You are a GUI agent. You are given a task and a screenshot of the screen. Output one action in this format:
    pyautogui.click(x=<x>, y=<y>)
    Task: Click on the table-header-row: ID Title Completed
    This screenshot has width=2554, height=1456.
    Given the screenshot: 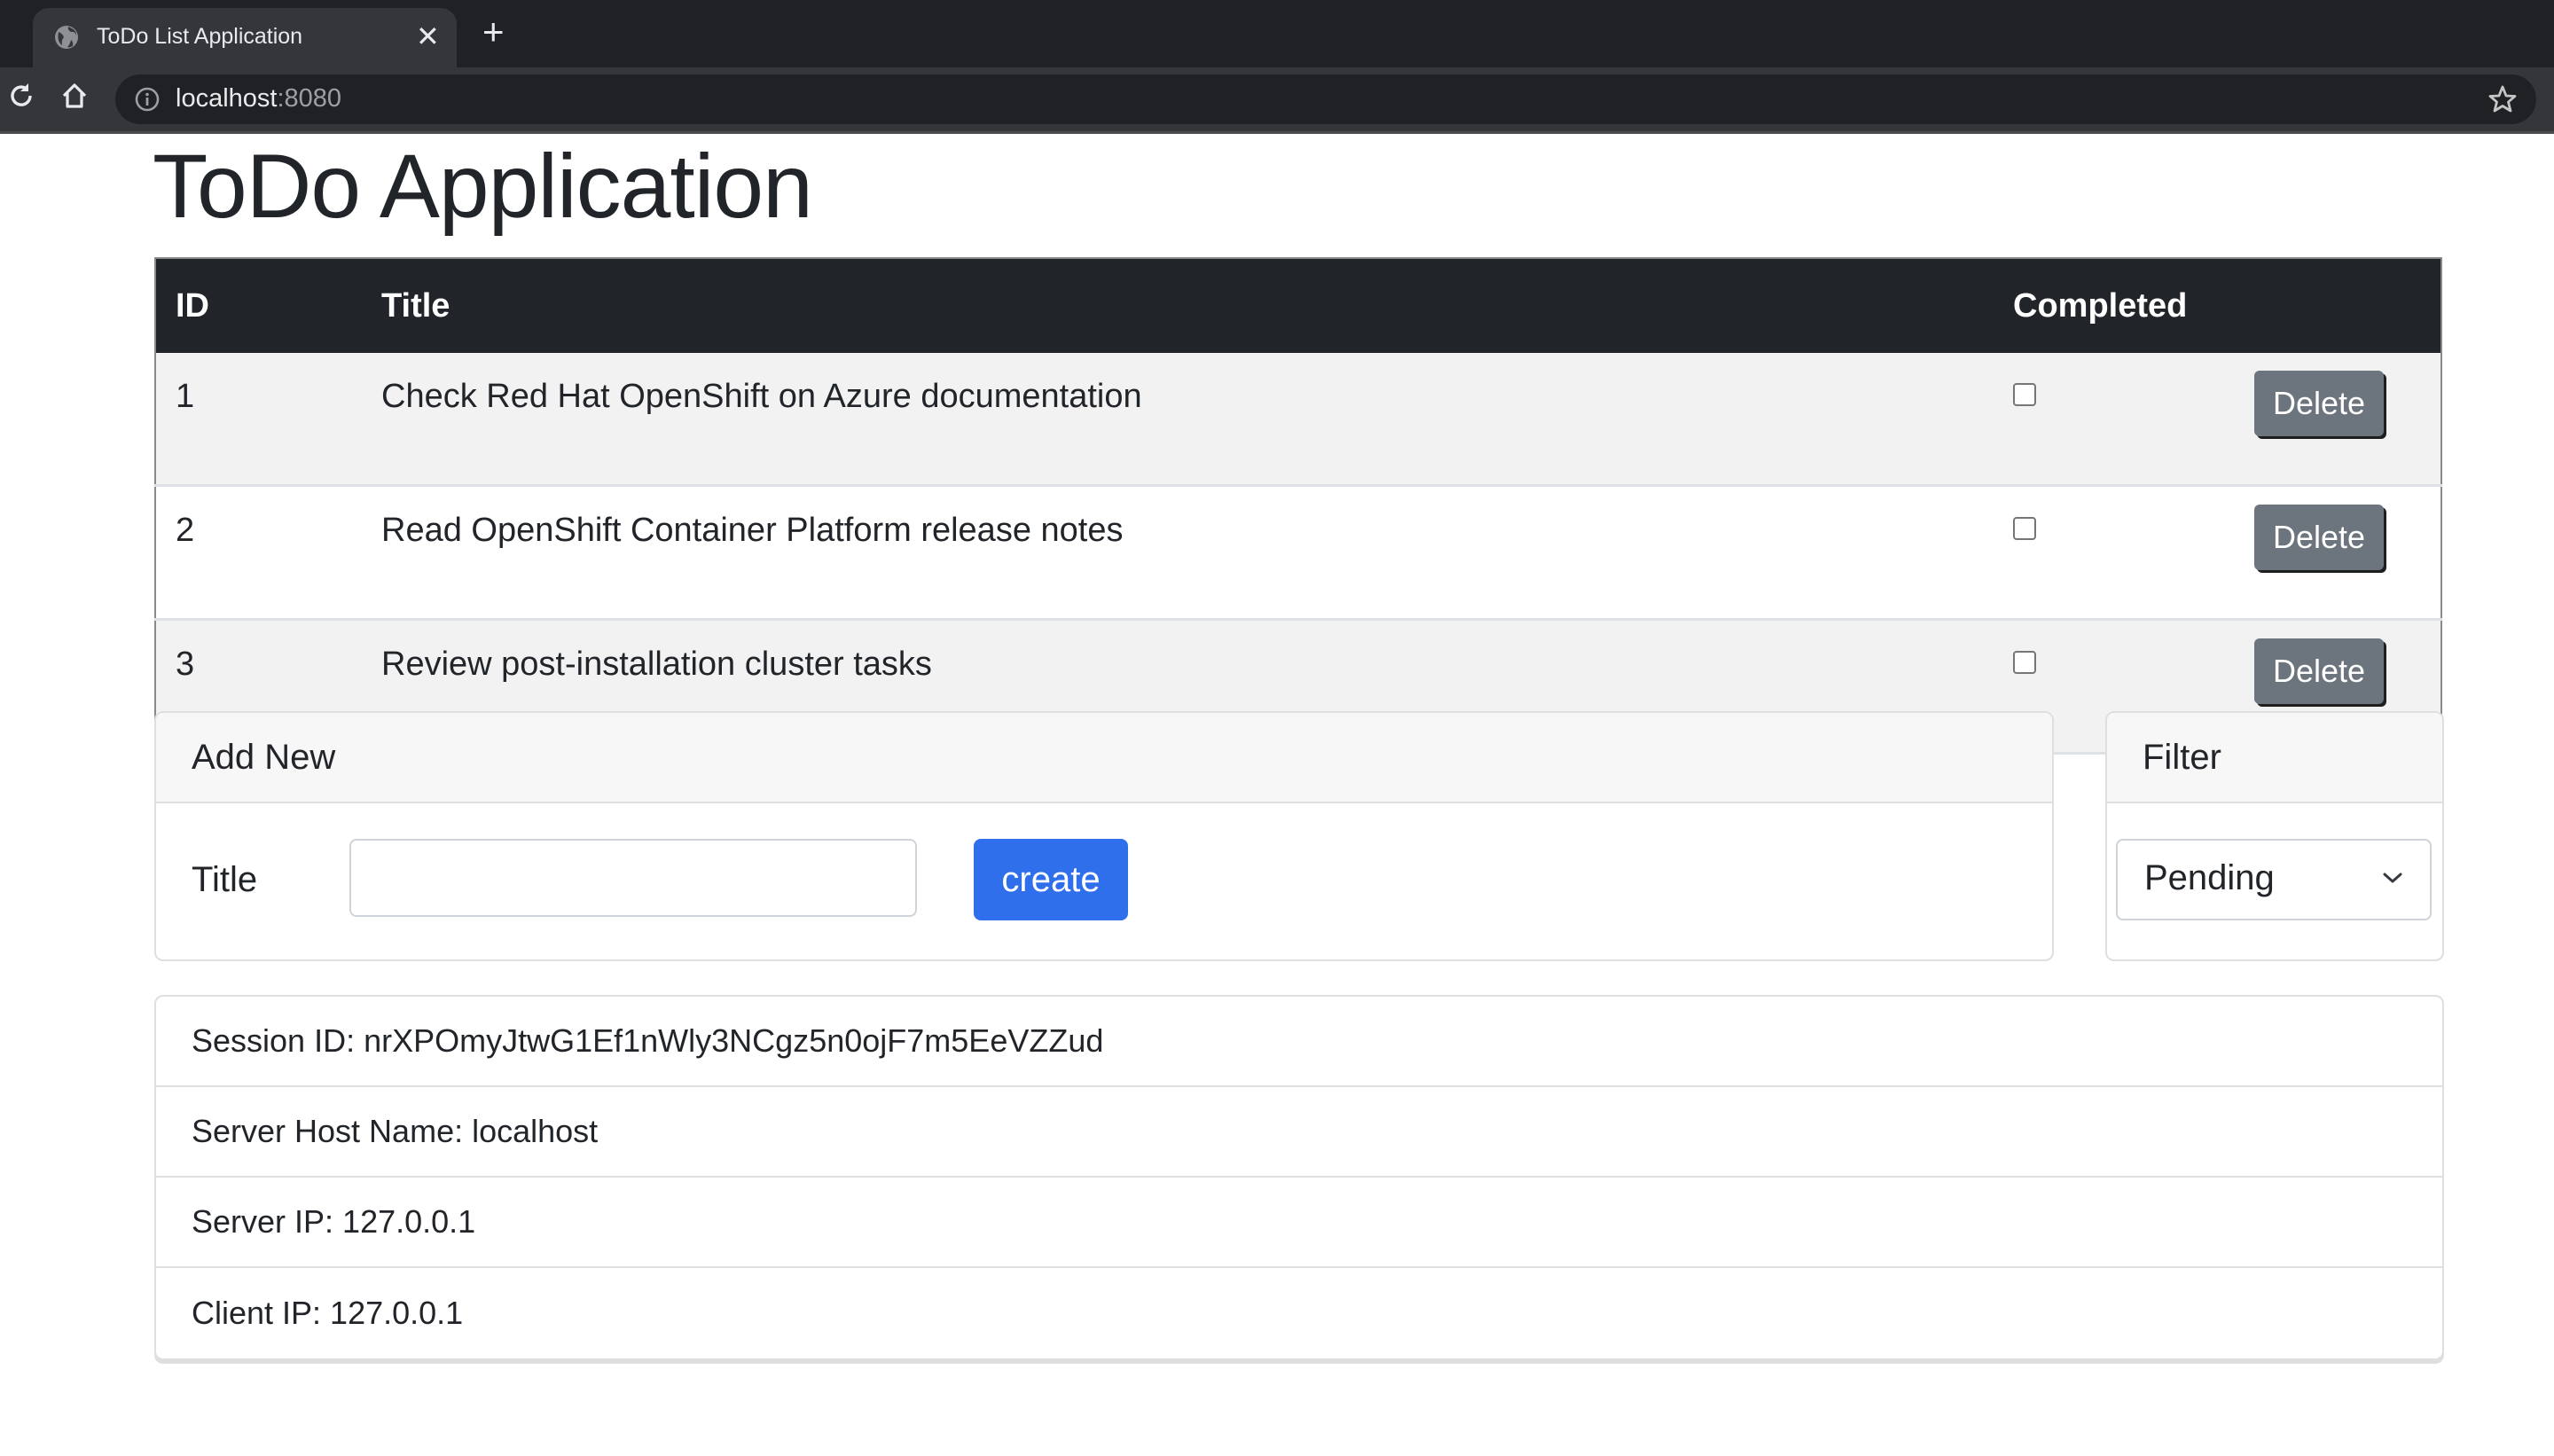 What is the action you would take?
    pyautogui.click(x=1298, y=305)
    